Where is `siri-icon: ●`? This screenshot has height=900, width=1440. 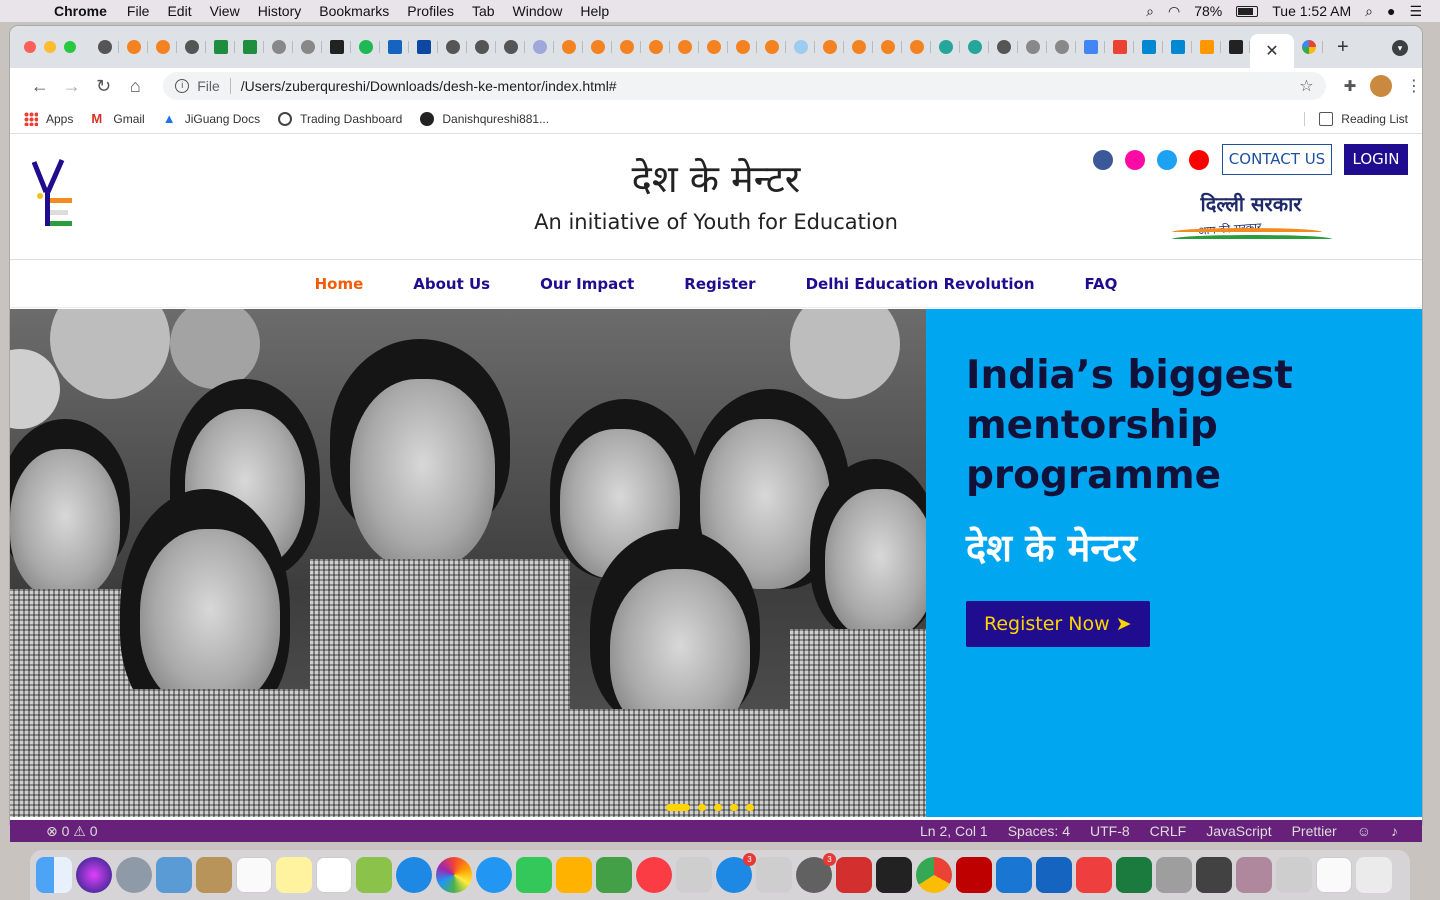
siri-icon: ● is located at coordinates (1391, 11).